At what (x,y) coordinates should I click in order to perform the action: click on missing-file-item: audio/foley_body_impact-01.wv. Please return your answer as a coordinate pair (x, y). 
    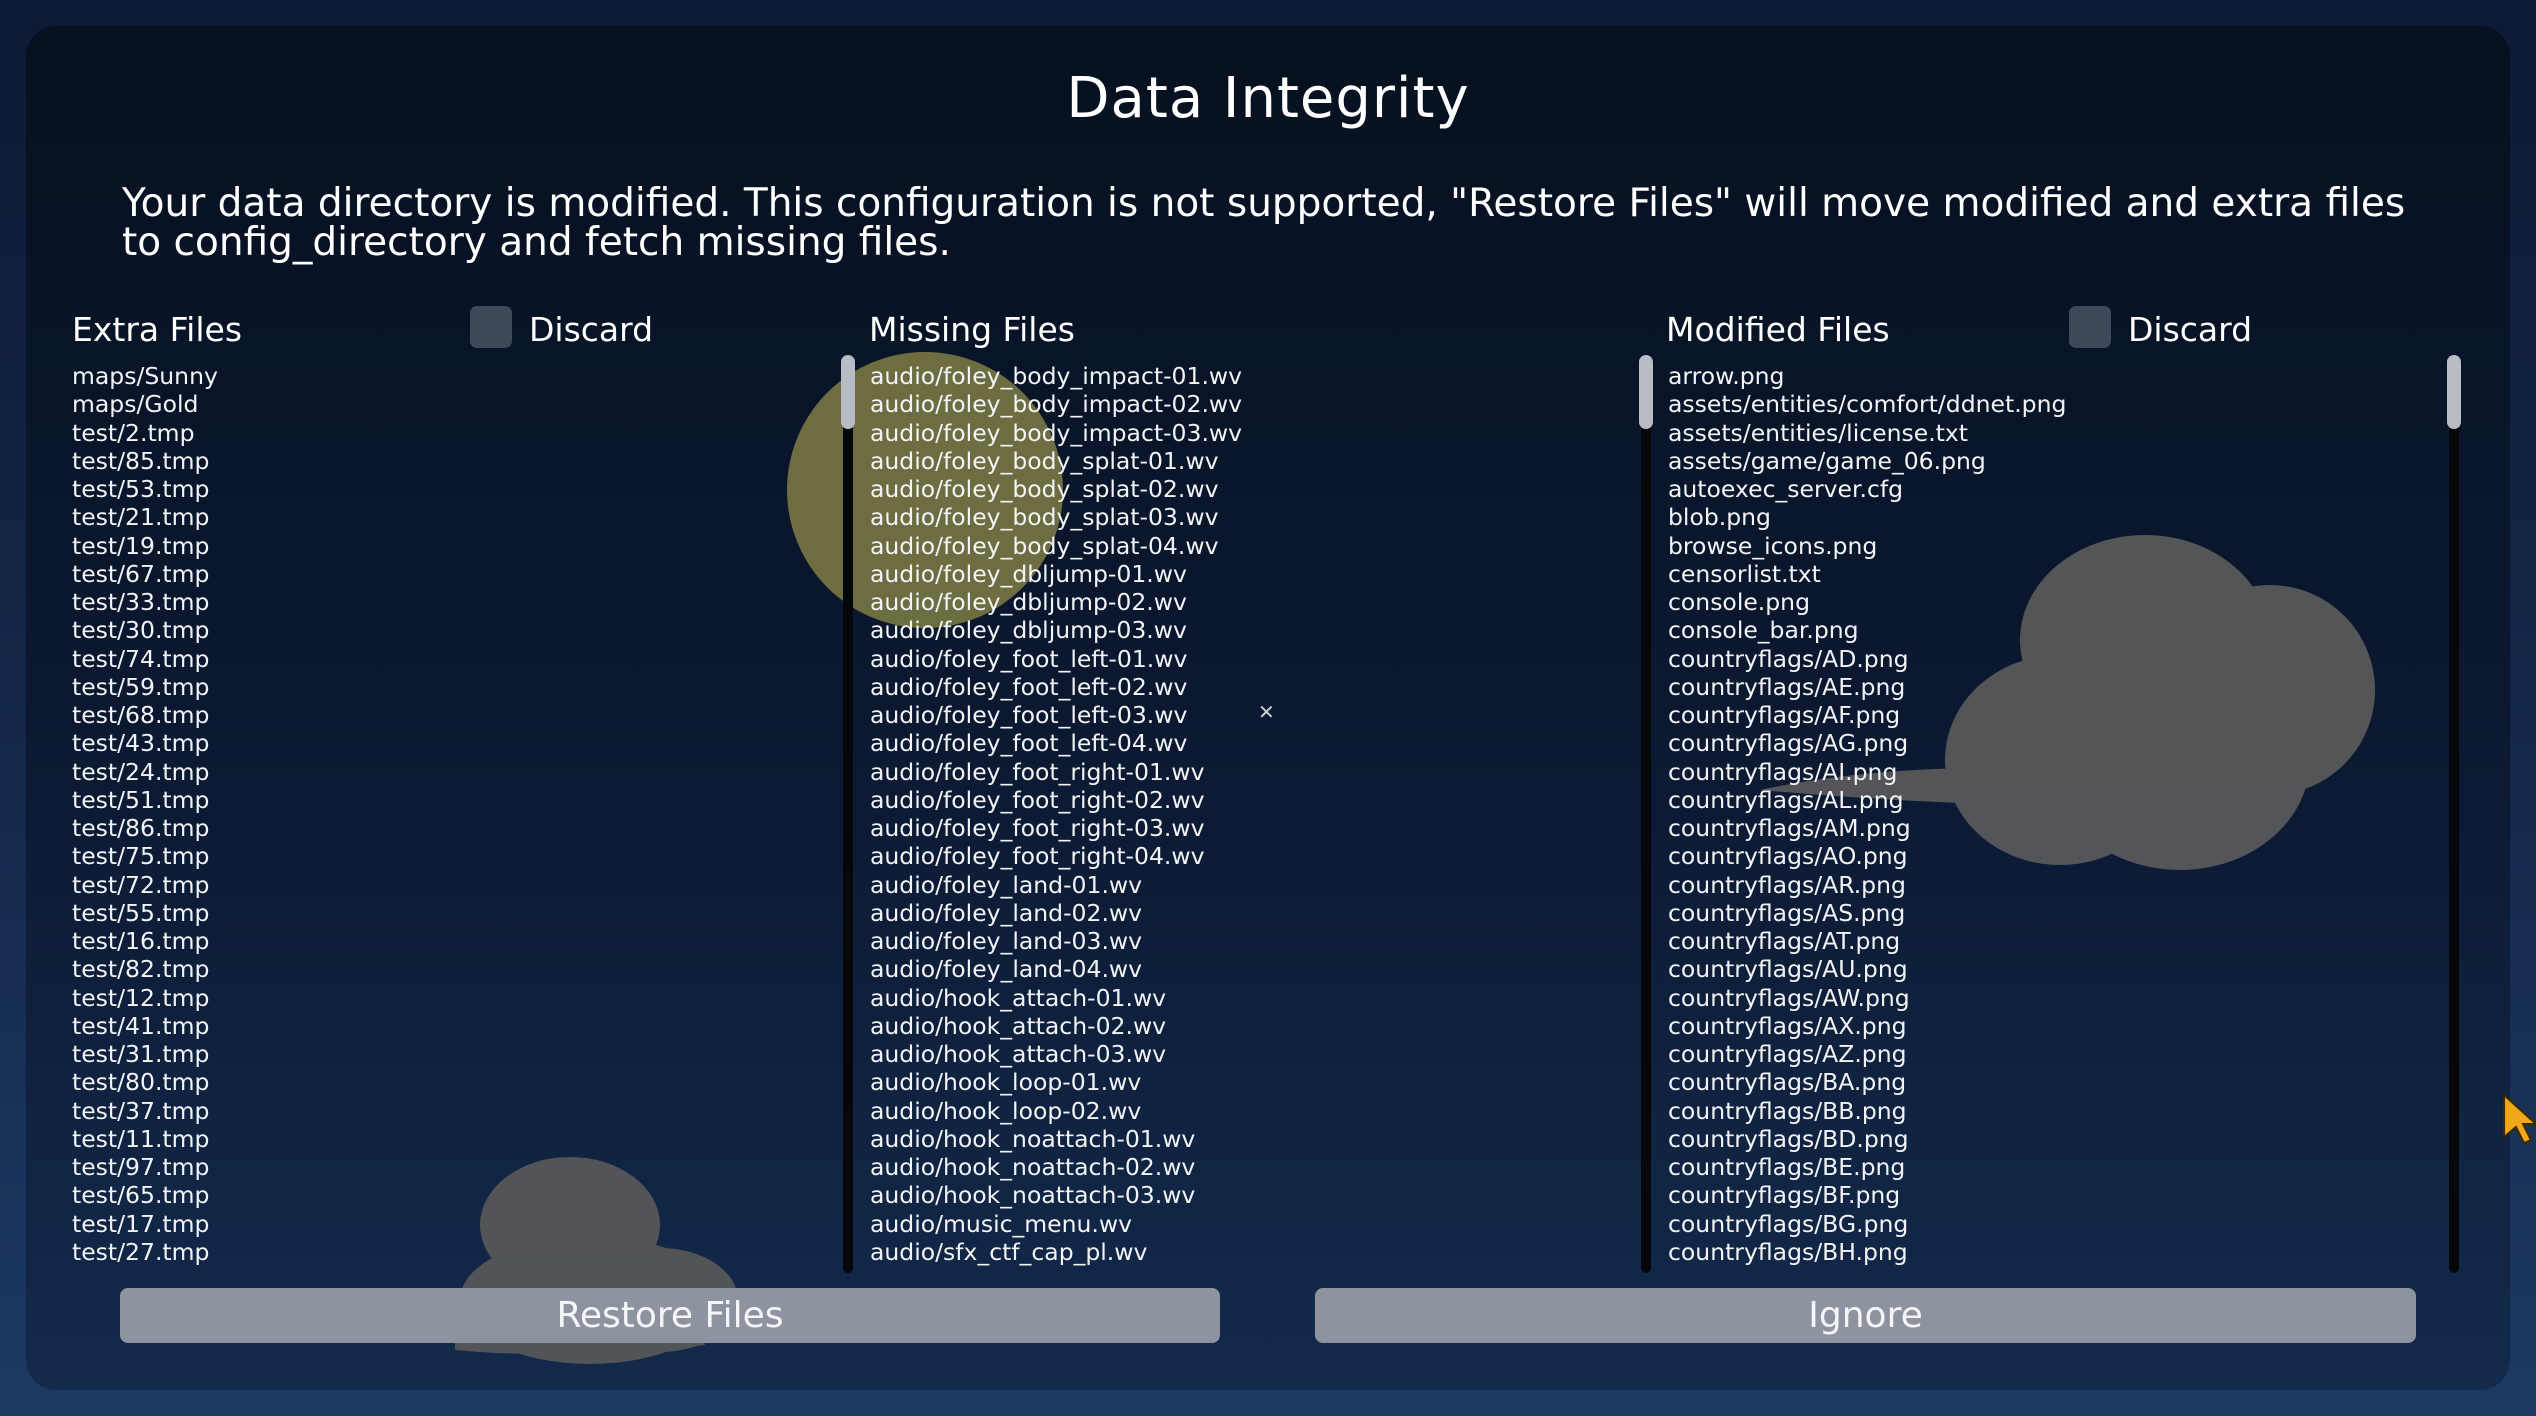
    Looking at the image, I should click on (1250, 376).